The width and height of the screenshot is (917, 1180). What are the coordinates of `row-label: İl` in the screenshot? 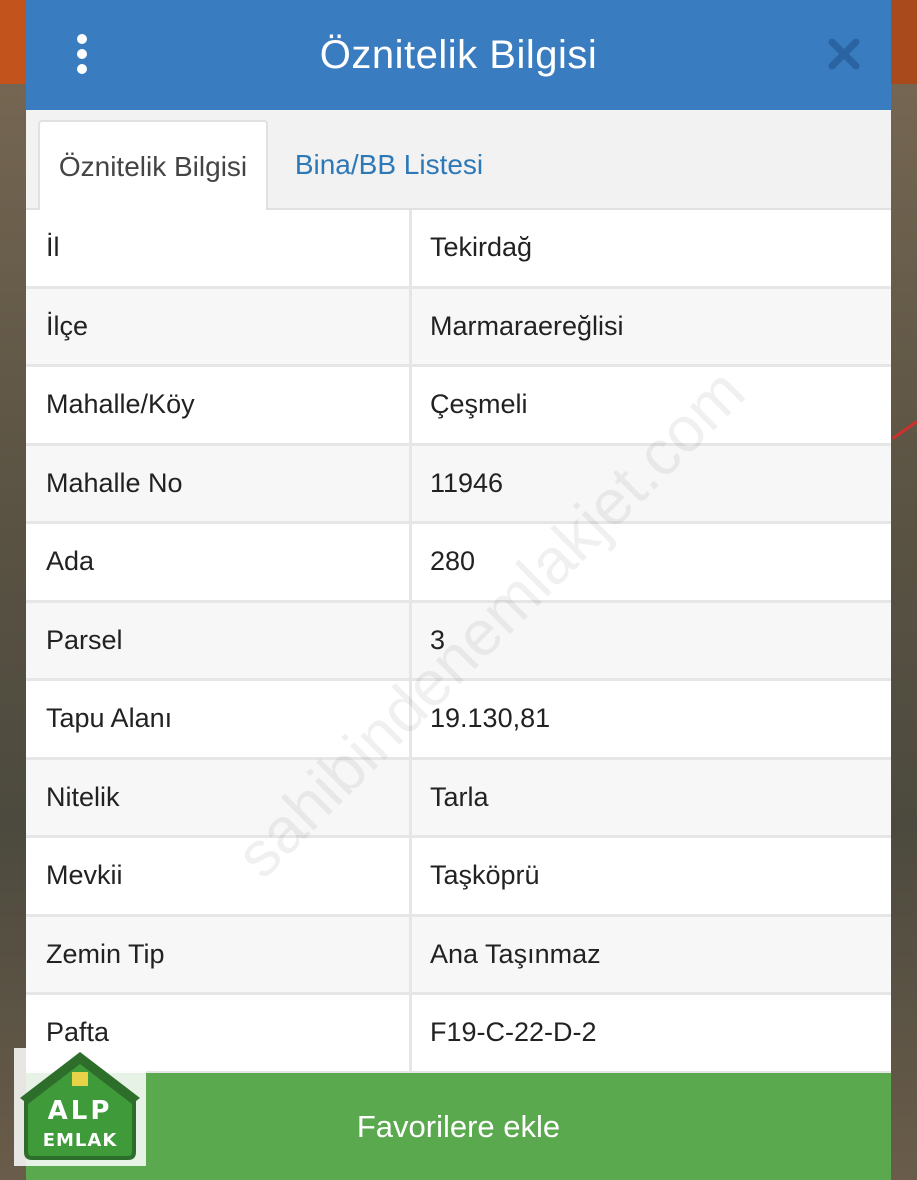 It's located at (219, 248).